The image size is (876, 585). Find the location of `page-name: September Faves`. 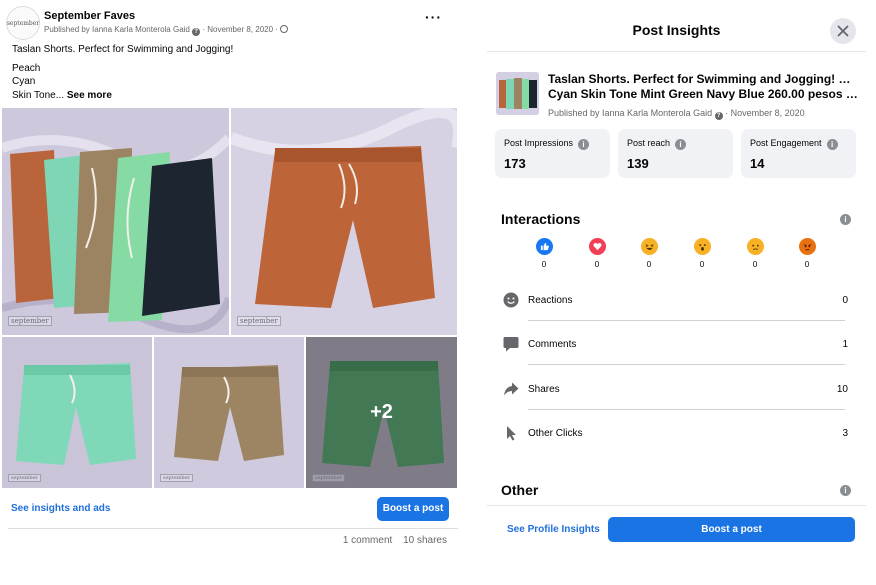

page-name: September Faves is located at coordinates (89, 16).